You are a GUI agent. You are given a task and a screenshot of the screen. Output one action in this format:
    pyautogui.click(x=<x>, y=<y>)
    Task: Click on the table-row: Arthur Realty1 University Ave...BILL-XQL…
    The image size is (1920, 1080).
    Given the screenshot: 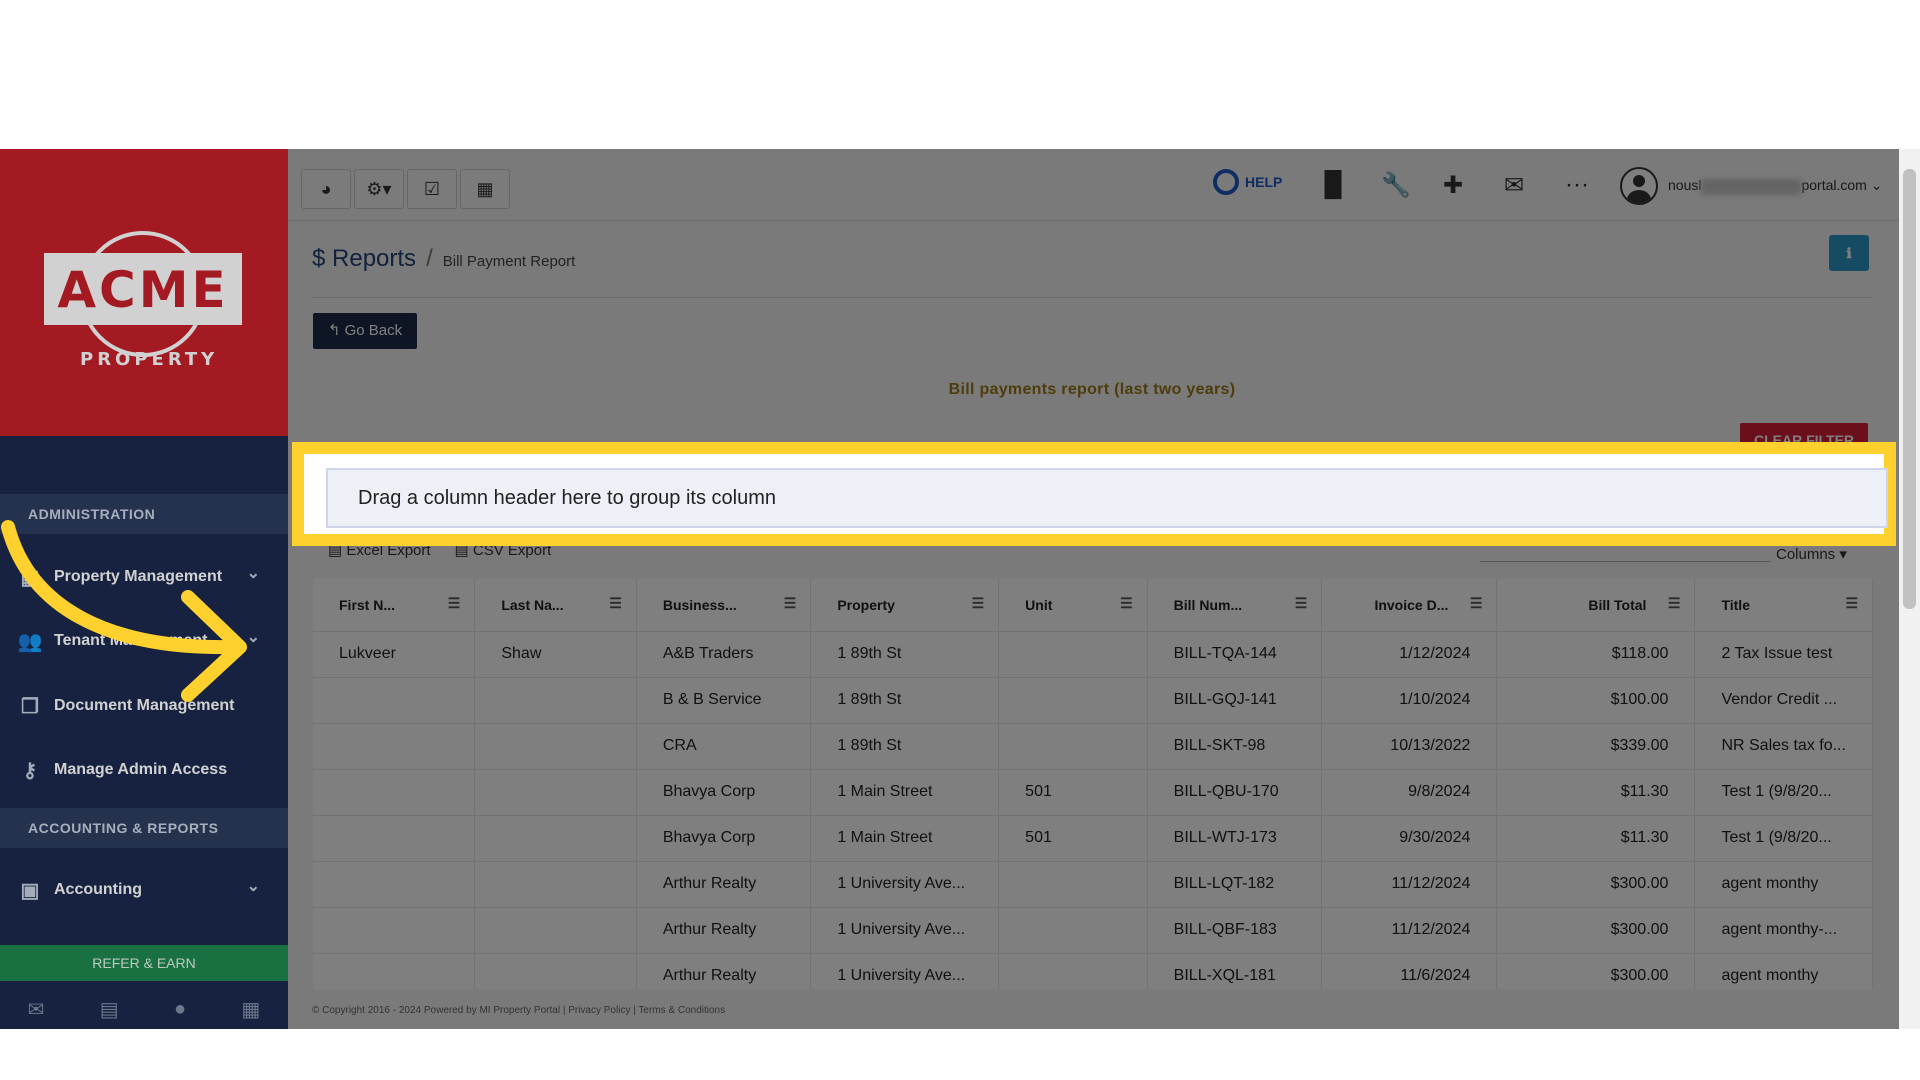 What is the action you would take?
    pyautogui.click(x=1093, y=971)
    